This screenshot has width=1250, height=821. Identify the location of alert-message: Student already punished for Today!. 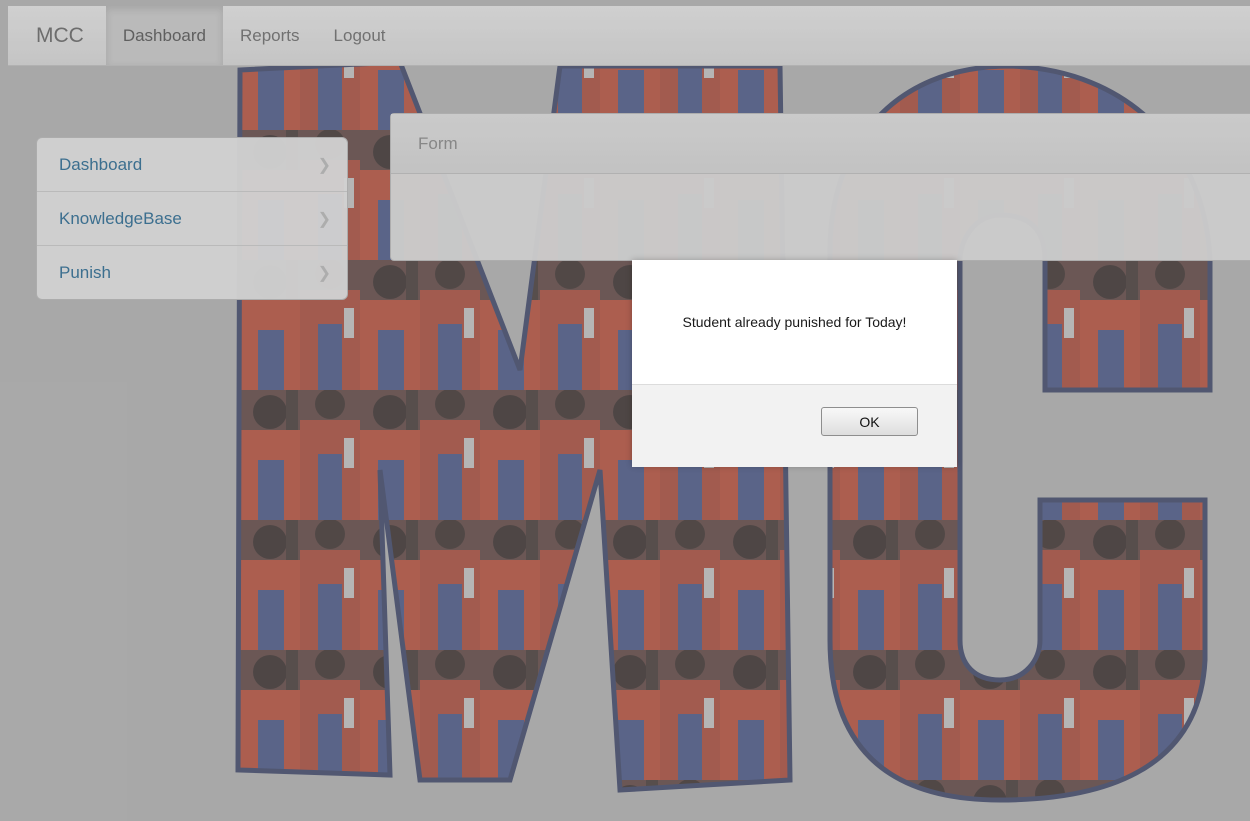
(794, 322).